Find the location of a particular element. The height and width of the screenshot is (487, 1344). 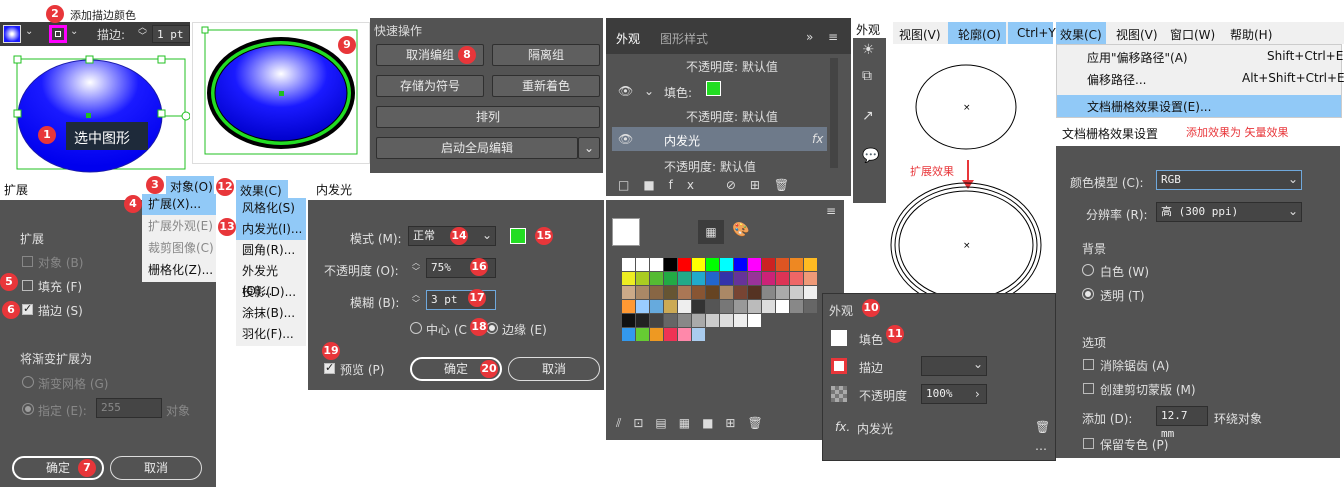

expand-cancel-button: 取消 is located at coordinates (156, 468).